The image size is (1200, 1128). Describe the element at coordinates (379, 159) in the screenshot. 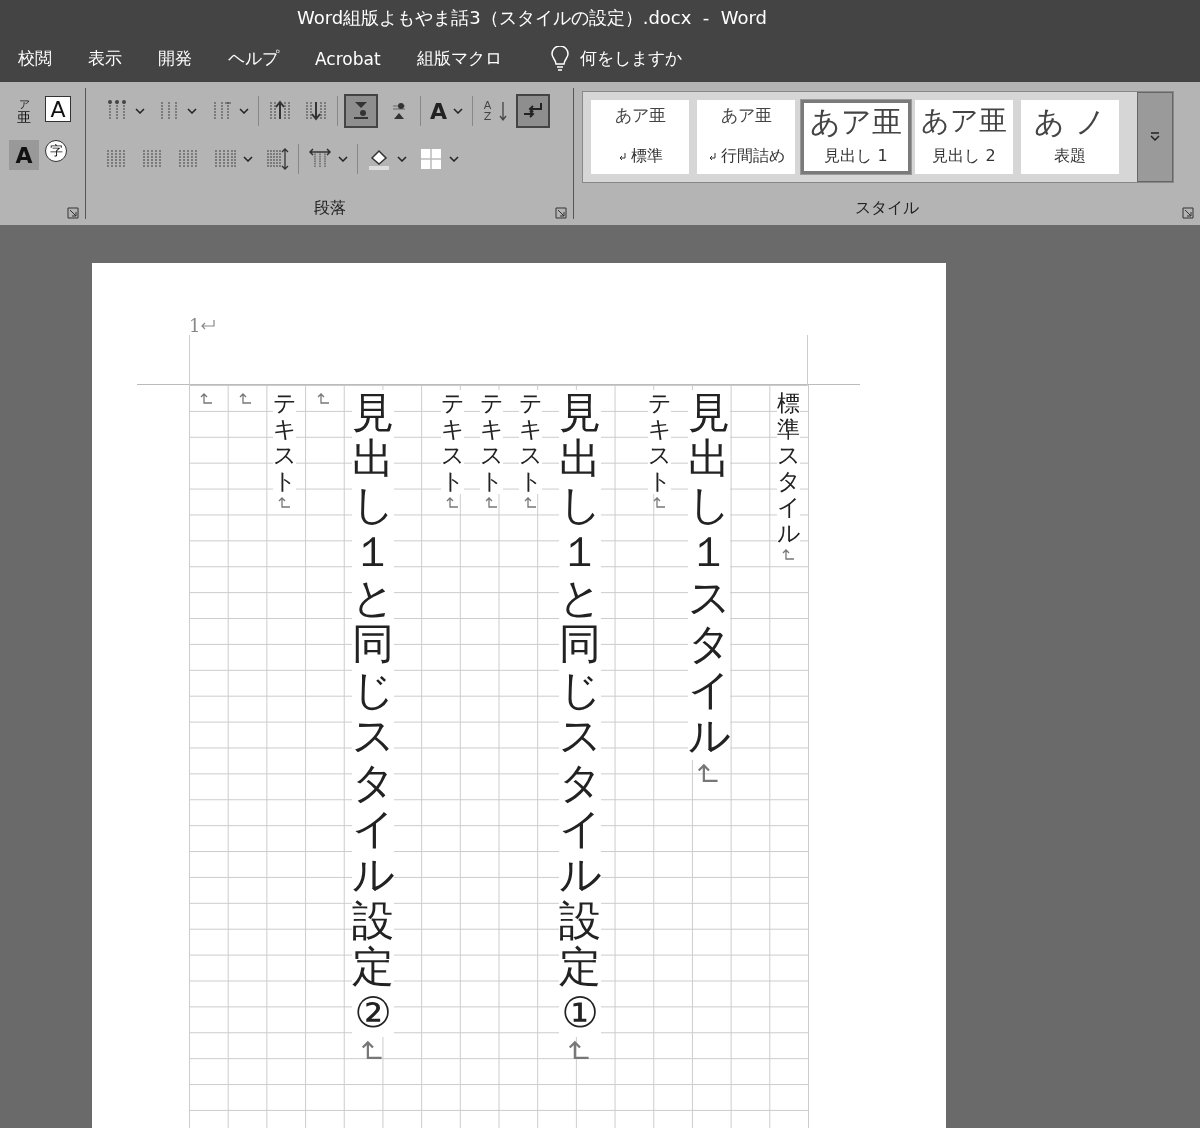

I see `paint-bucket-icon` at that location.